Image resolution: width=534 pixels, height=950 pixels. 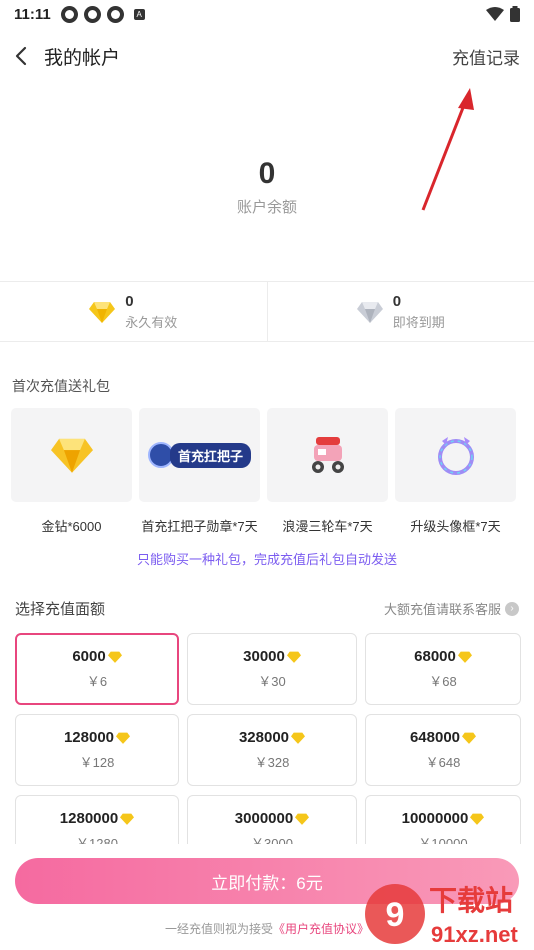 I want to click on option-price: ￥328, so click(x=272, y=762).